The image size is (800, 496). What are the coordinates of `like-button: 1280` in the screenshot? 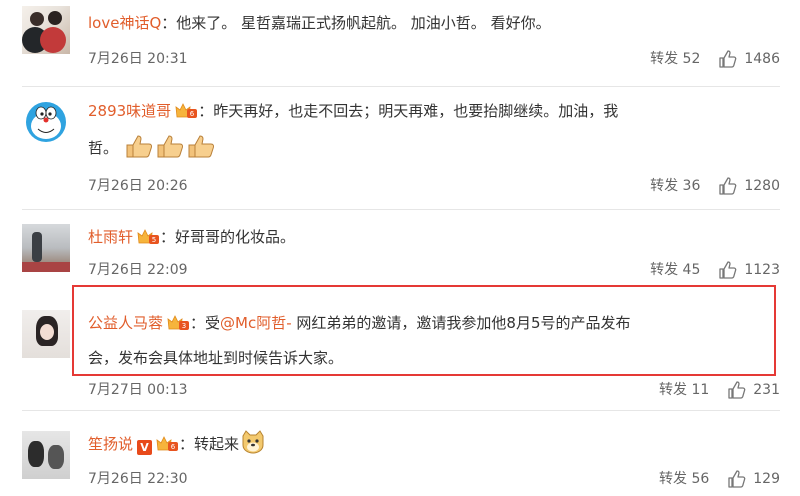 It's located at (749, 186).